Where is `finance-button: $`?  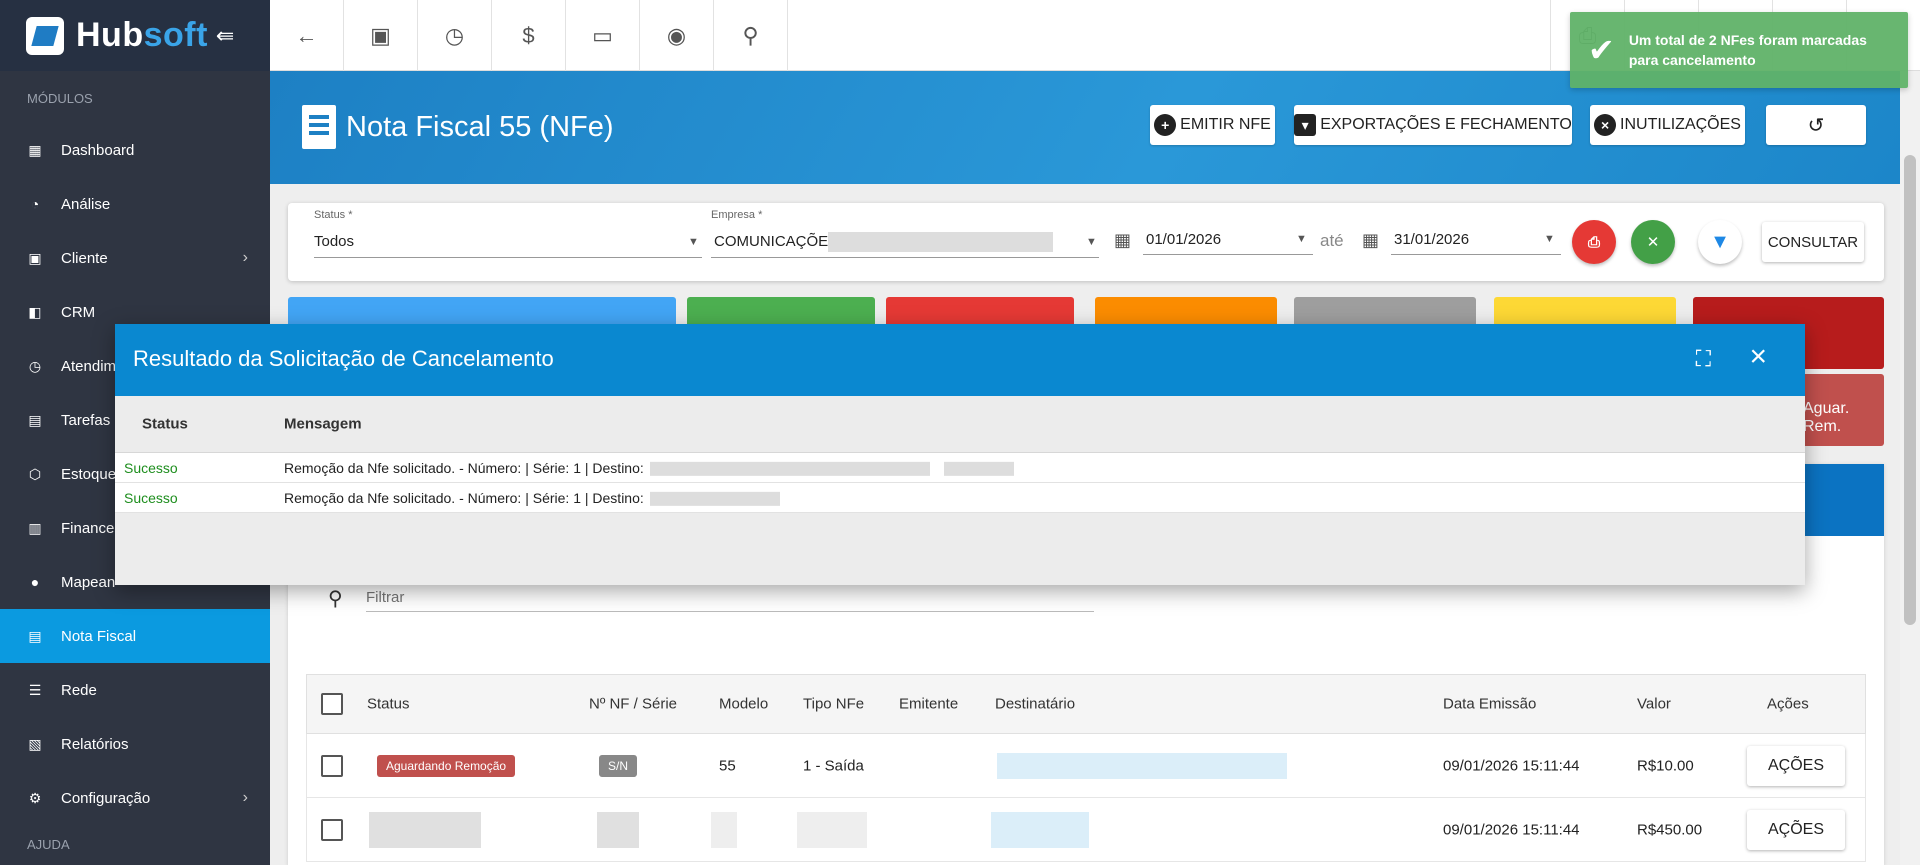
finance-button: $ is located at coordinates (529, 35).